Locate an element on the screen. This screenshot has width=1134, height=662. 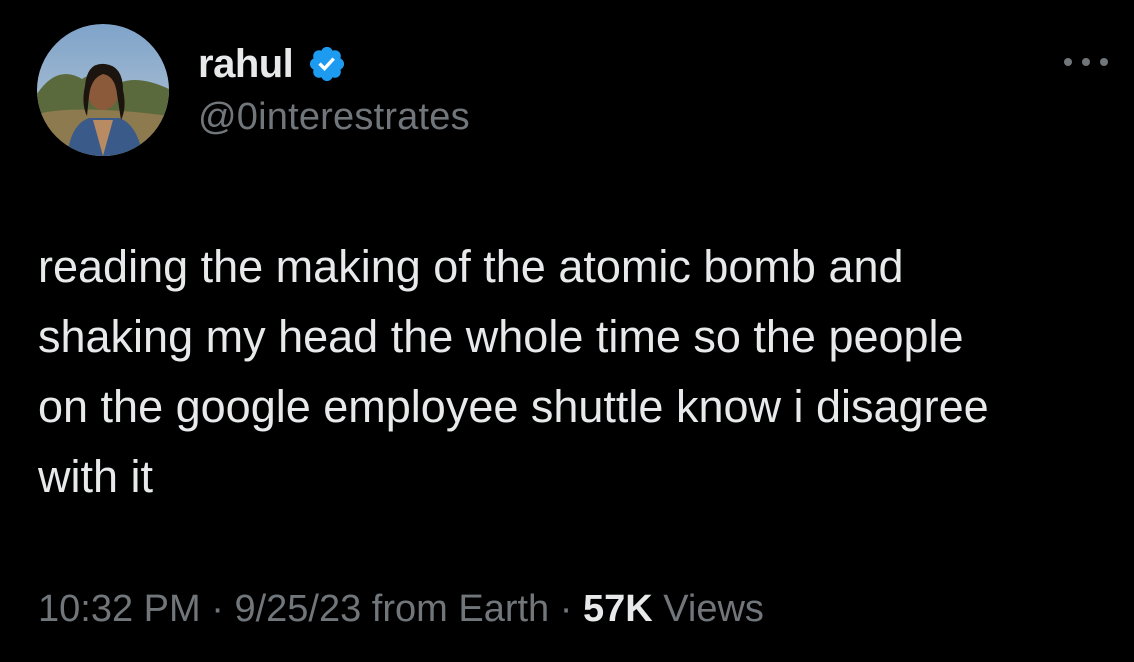
user-handle: @0interestrates is located at coordinates (334, 117).